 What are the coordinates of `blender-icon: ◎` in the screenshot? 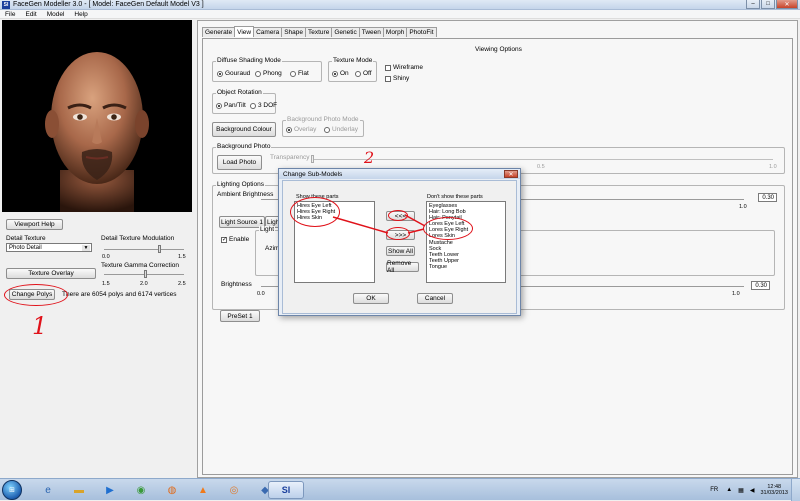 It's located at (234, 490).